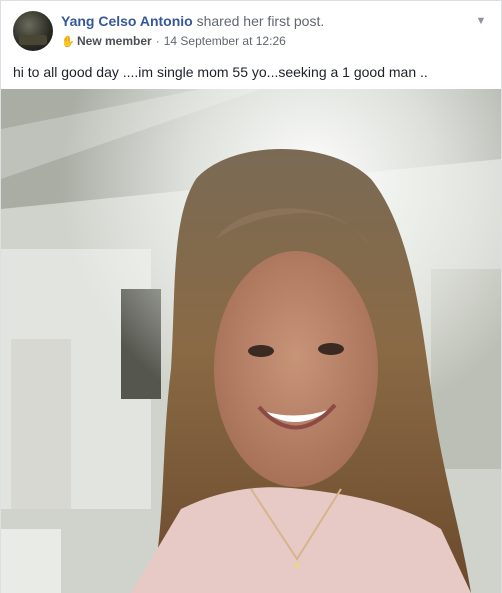 Image resolution: width=502 pixels, height=593 pixels. Describe the element at coordinates (481, 21) in the screenshot. I see `chevron-down-icon: ▼` at that location.